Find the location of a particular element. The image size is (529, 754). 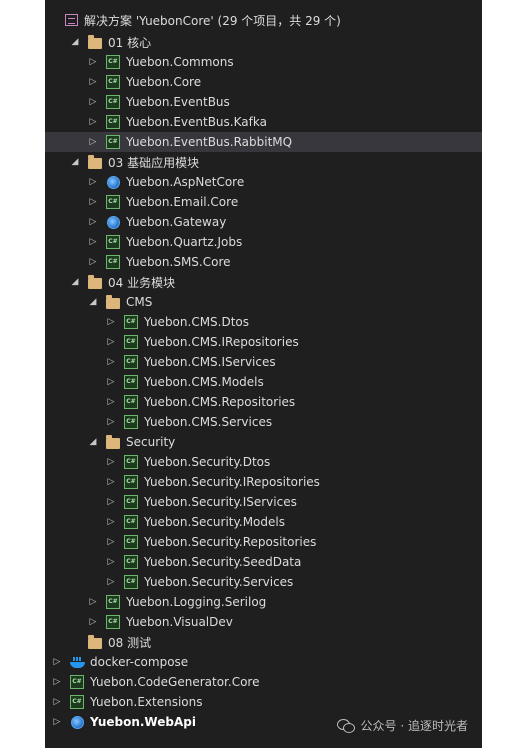

item-label: Yuebon.CMS.Repositories is located at coordinates (220, 402).